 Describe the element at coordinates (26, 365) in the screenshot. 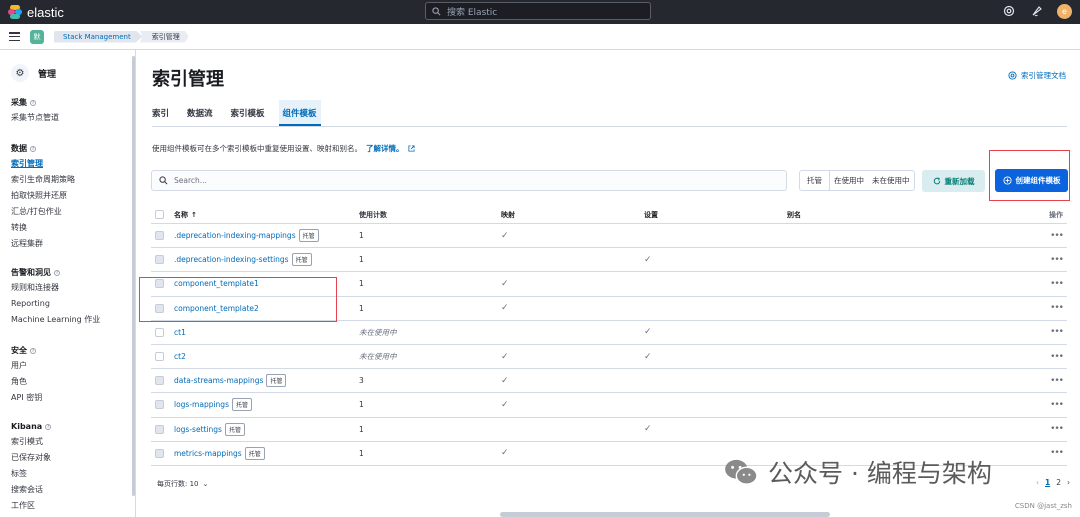

I see `nav-item-users: 用户` at that location.